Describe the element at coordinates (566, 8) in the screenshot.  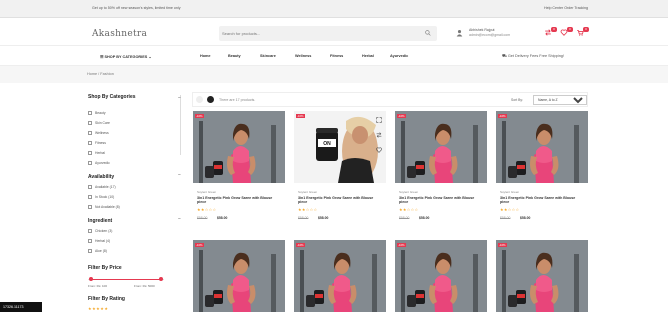
I see `help-links: Help Center Order Tracking` at that location.